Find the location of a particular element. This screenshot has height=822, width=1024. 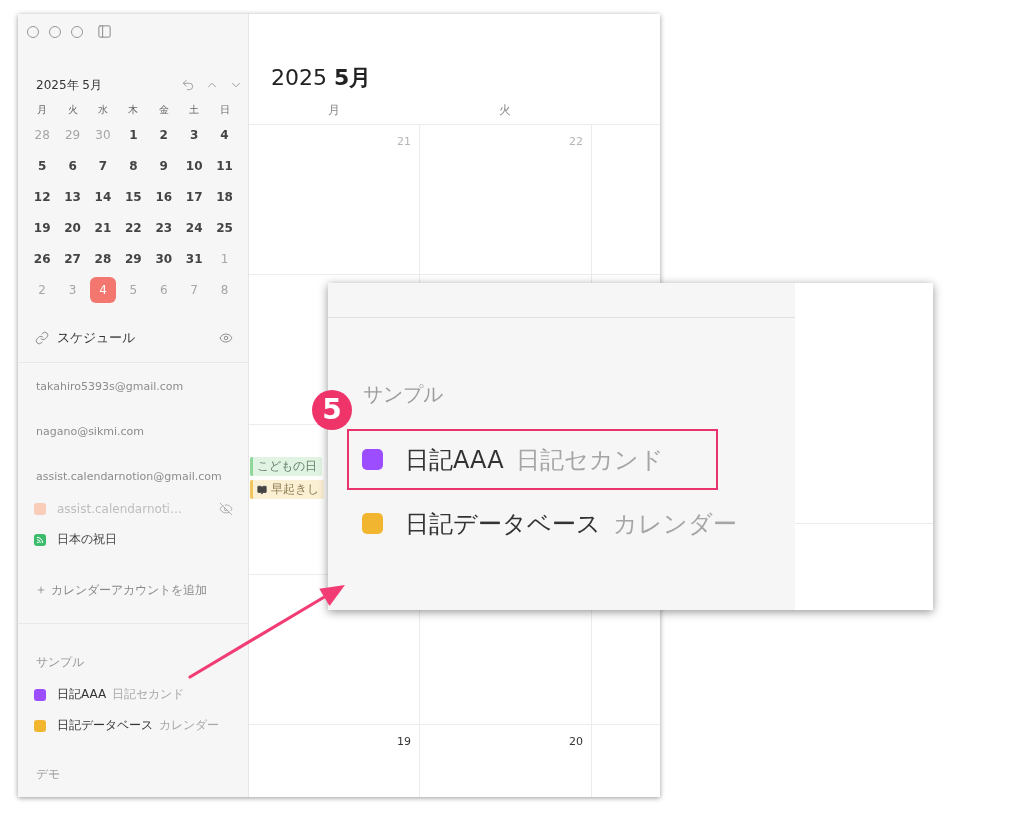

calendar-day: 8 is located at coordinates (133, 165).